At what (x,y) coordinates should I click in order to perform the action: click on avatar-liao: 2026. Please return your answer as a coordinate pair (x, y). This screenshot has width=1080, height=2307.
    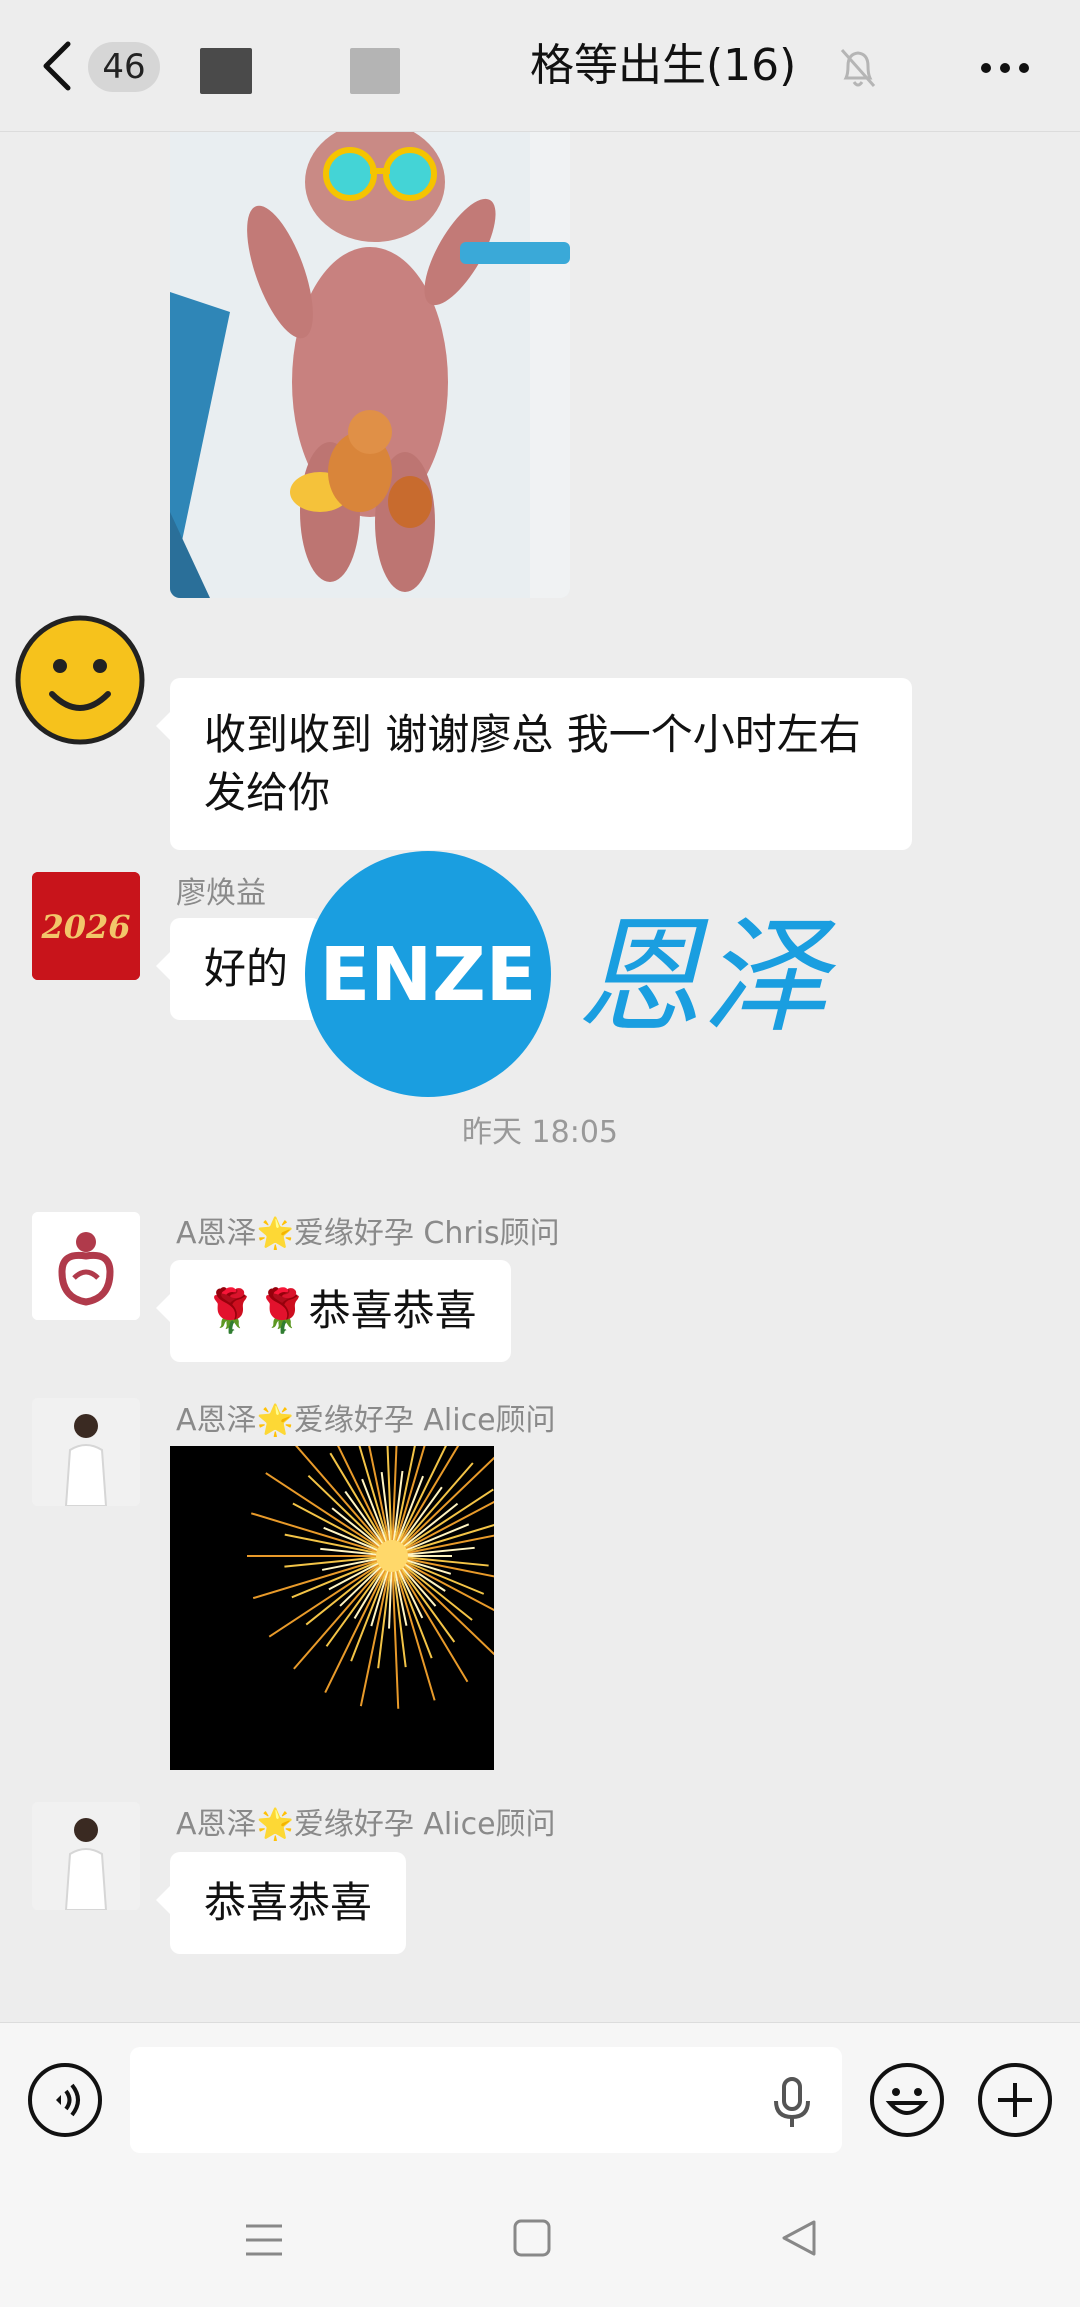
    Looking at the image, I should click on (86, 926).